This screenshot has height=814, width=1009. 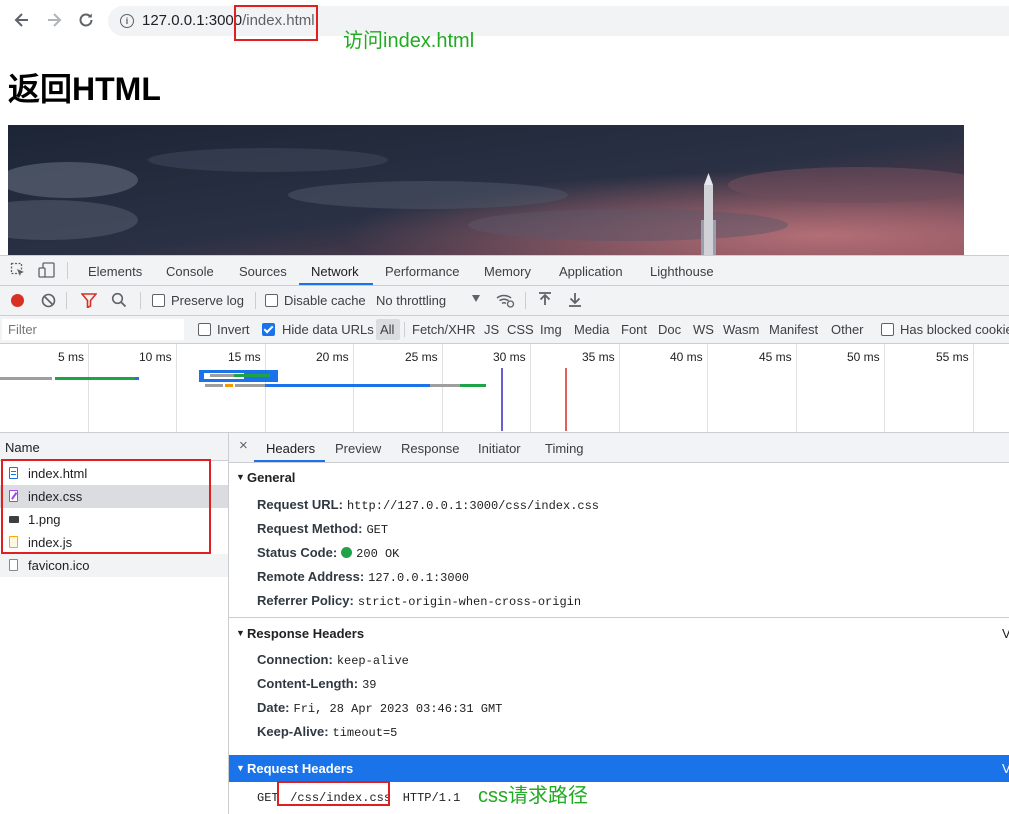 What do you see at coordinates (509, 357) in the screenshot?
I see `tick-label: 30 ms` at bounding box center [509, 357].